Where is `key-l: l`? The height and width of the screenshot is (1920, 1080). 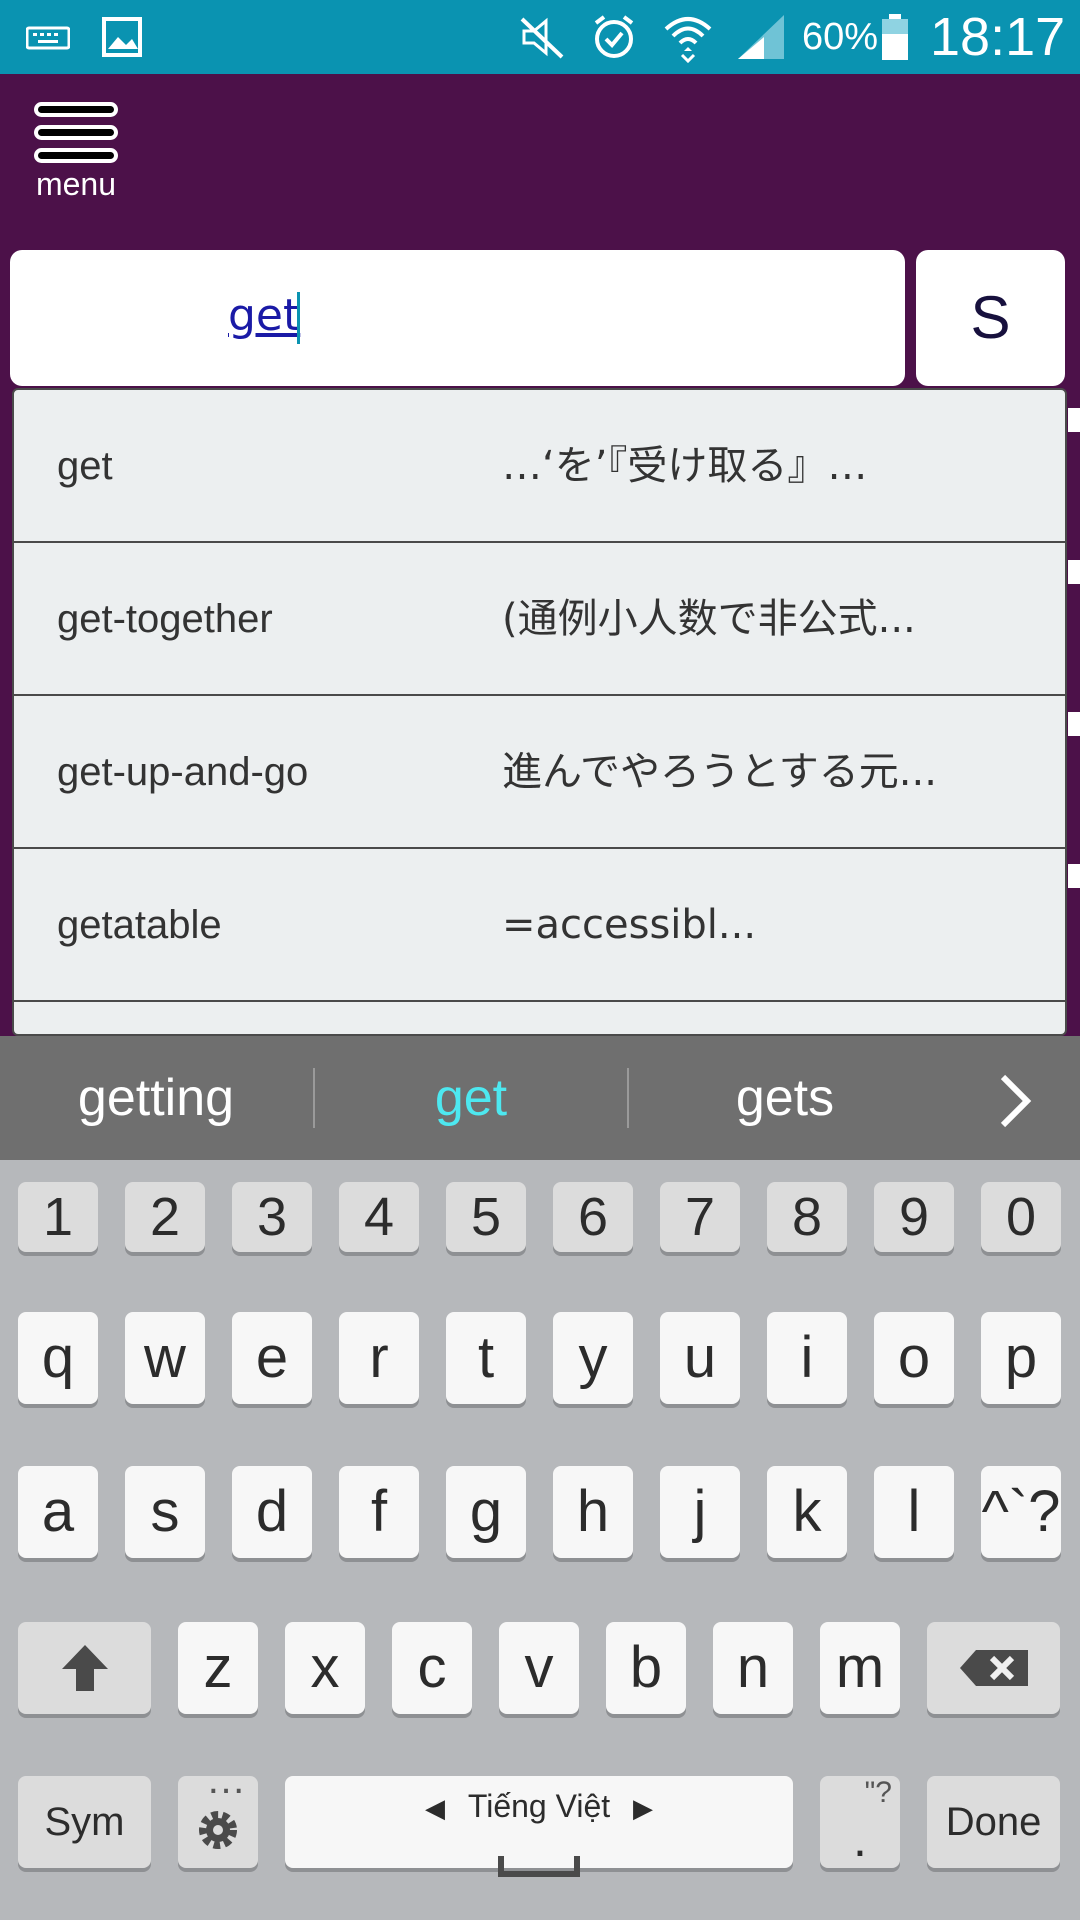 key-l: l is located at coordinates (914, 1512).